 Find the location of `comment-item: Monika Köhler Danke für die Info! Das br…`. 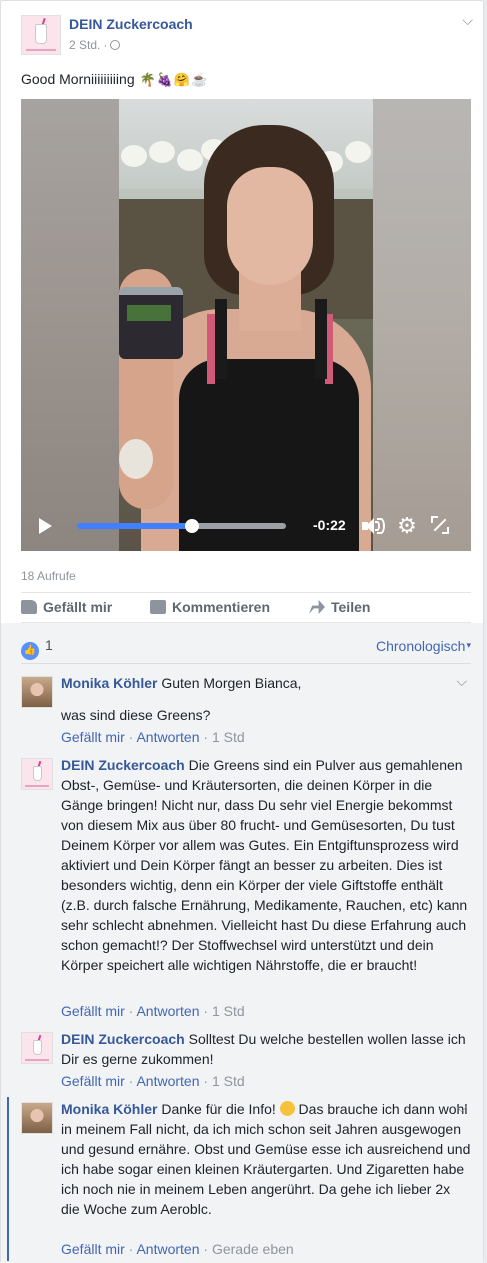

comment-item: Monika Köhler Danke für die Info! Das br… is located at coordinates (246, 1179).